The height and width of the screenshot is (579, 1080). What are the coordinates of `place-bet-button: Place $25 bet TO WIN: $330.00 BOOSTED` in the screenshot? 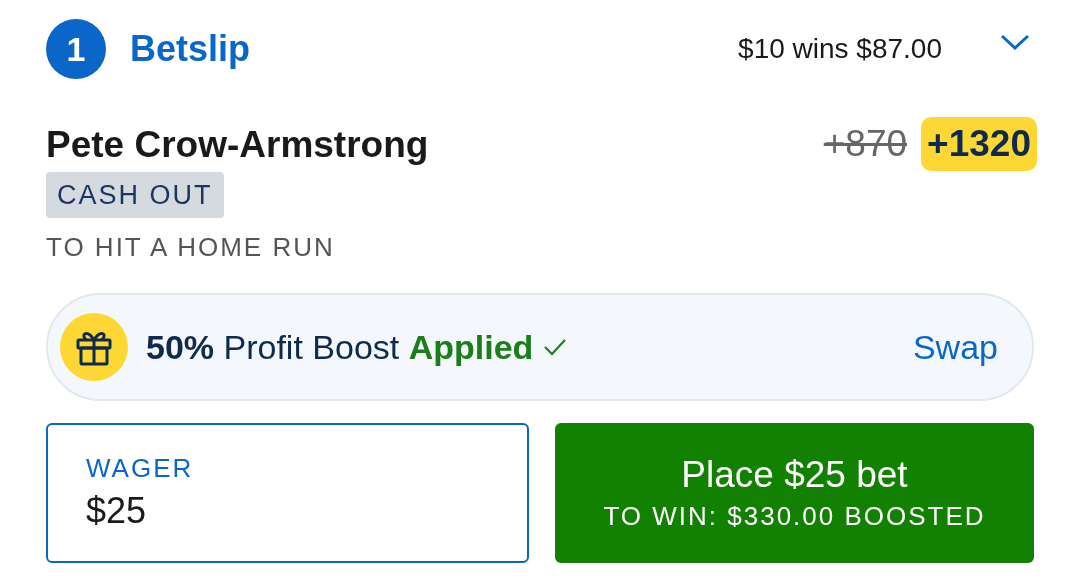 It's located at (794, 493).